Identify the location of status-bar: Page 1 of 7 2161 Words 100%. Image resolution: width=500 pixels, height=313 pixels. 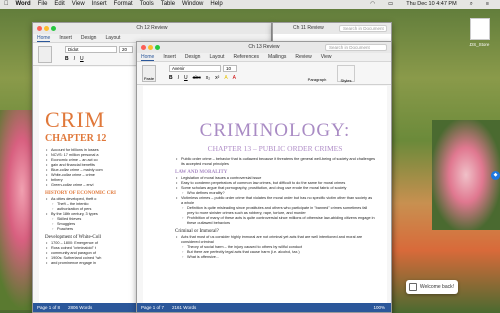
(264, 307).